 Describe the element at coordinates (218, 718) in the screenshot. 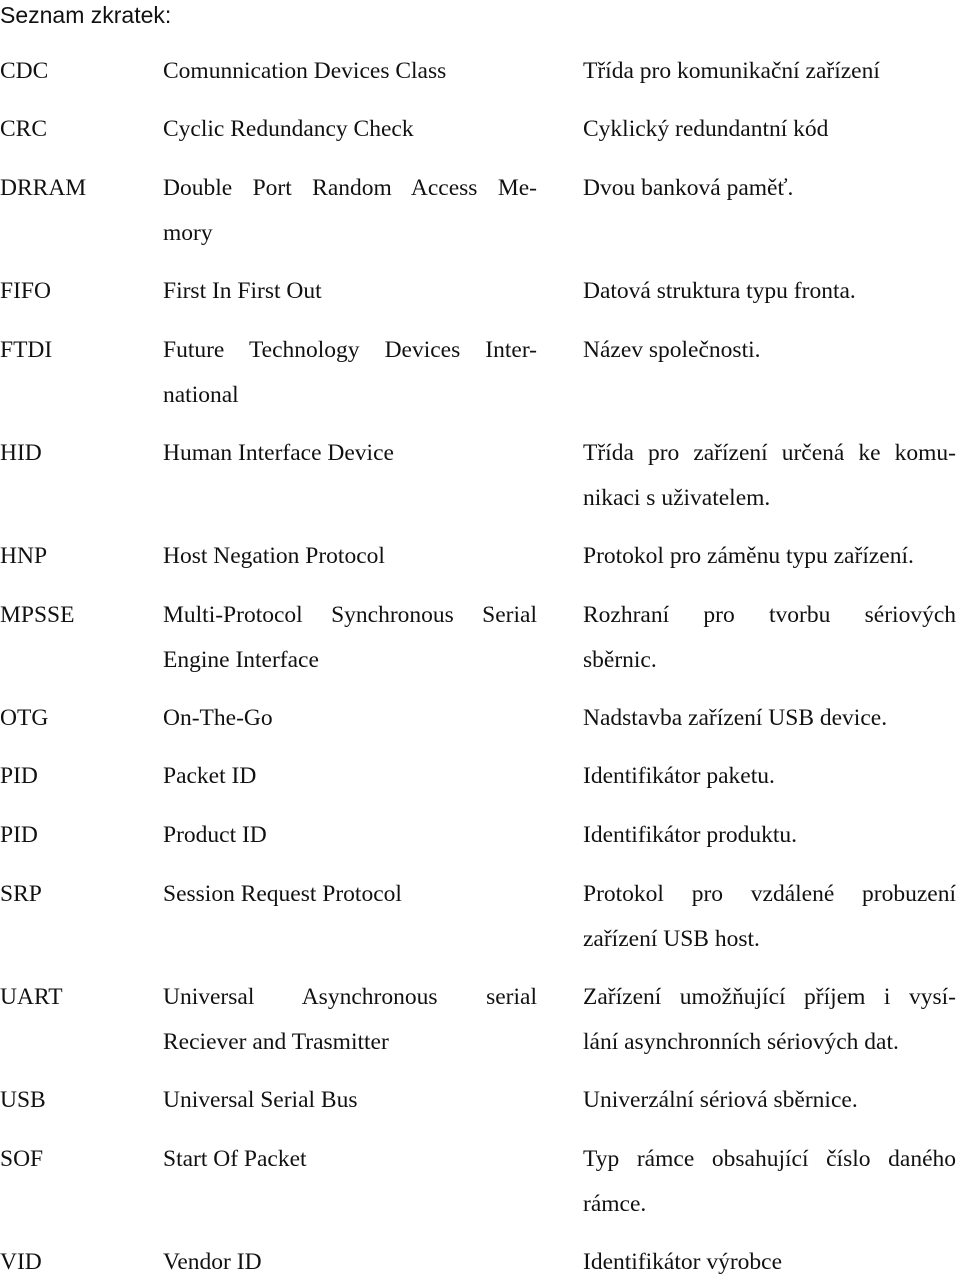

I see `english-term-line: On-The-Go` at that location.